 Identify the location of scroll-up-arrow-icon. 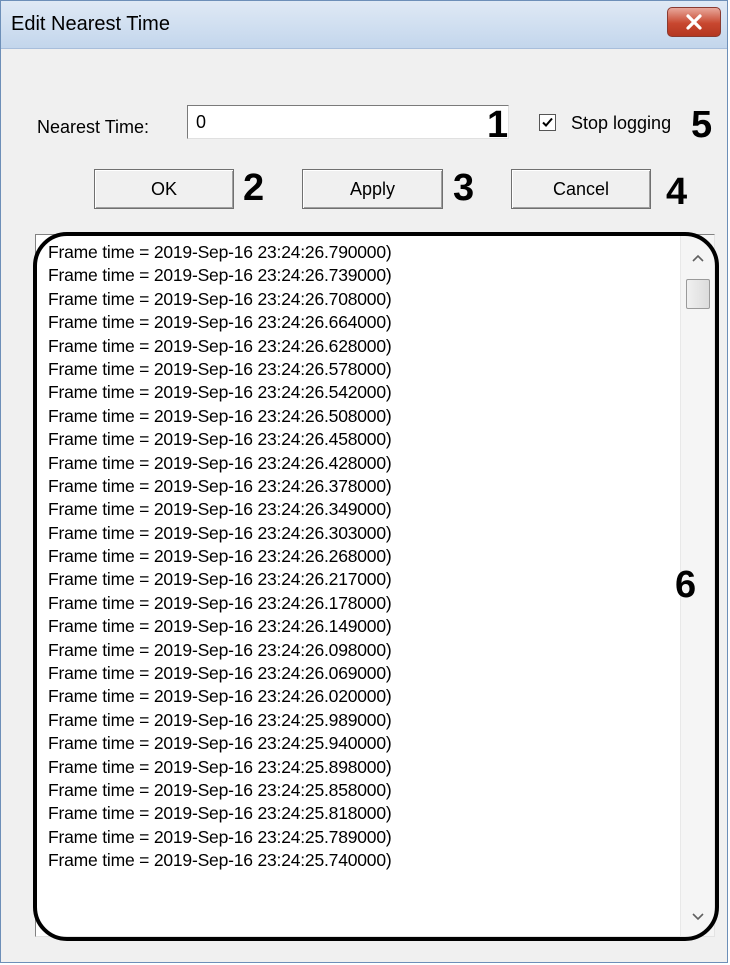
(697, 258).